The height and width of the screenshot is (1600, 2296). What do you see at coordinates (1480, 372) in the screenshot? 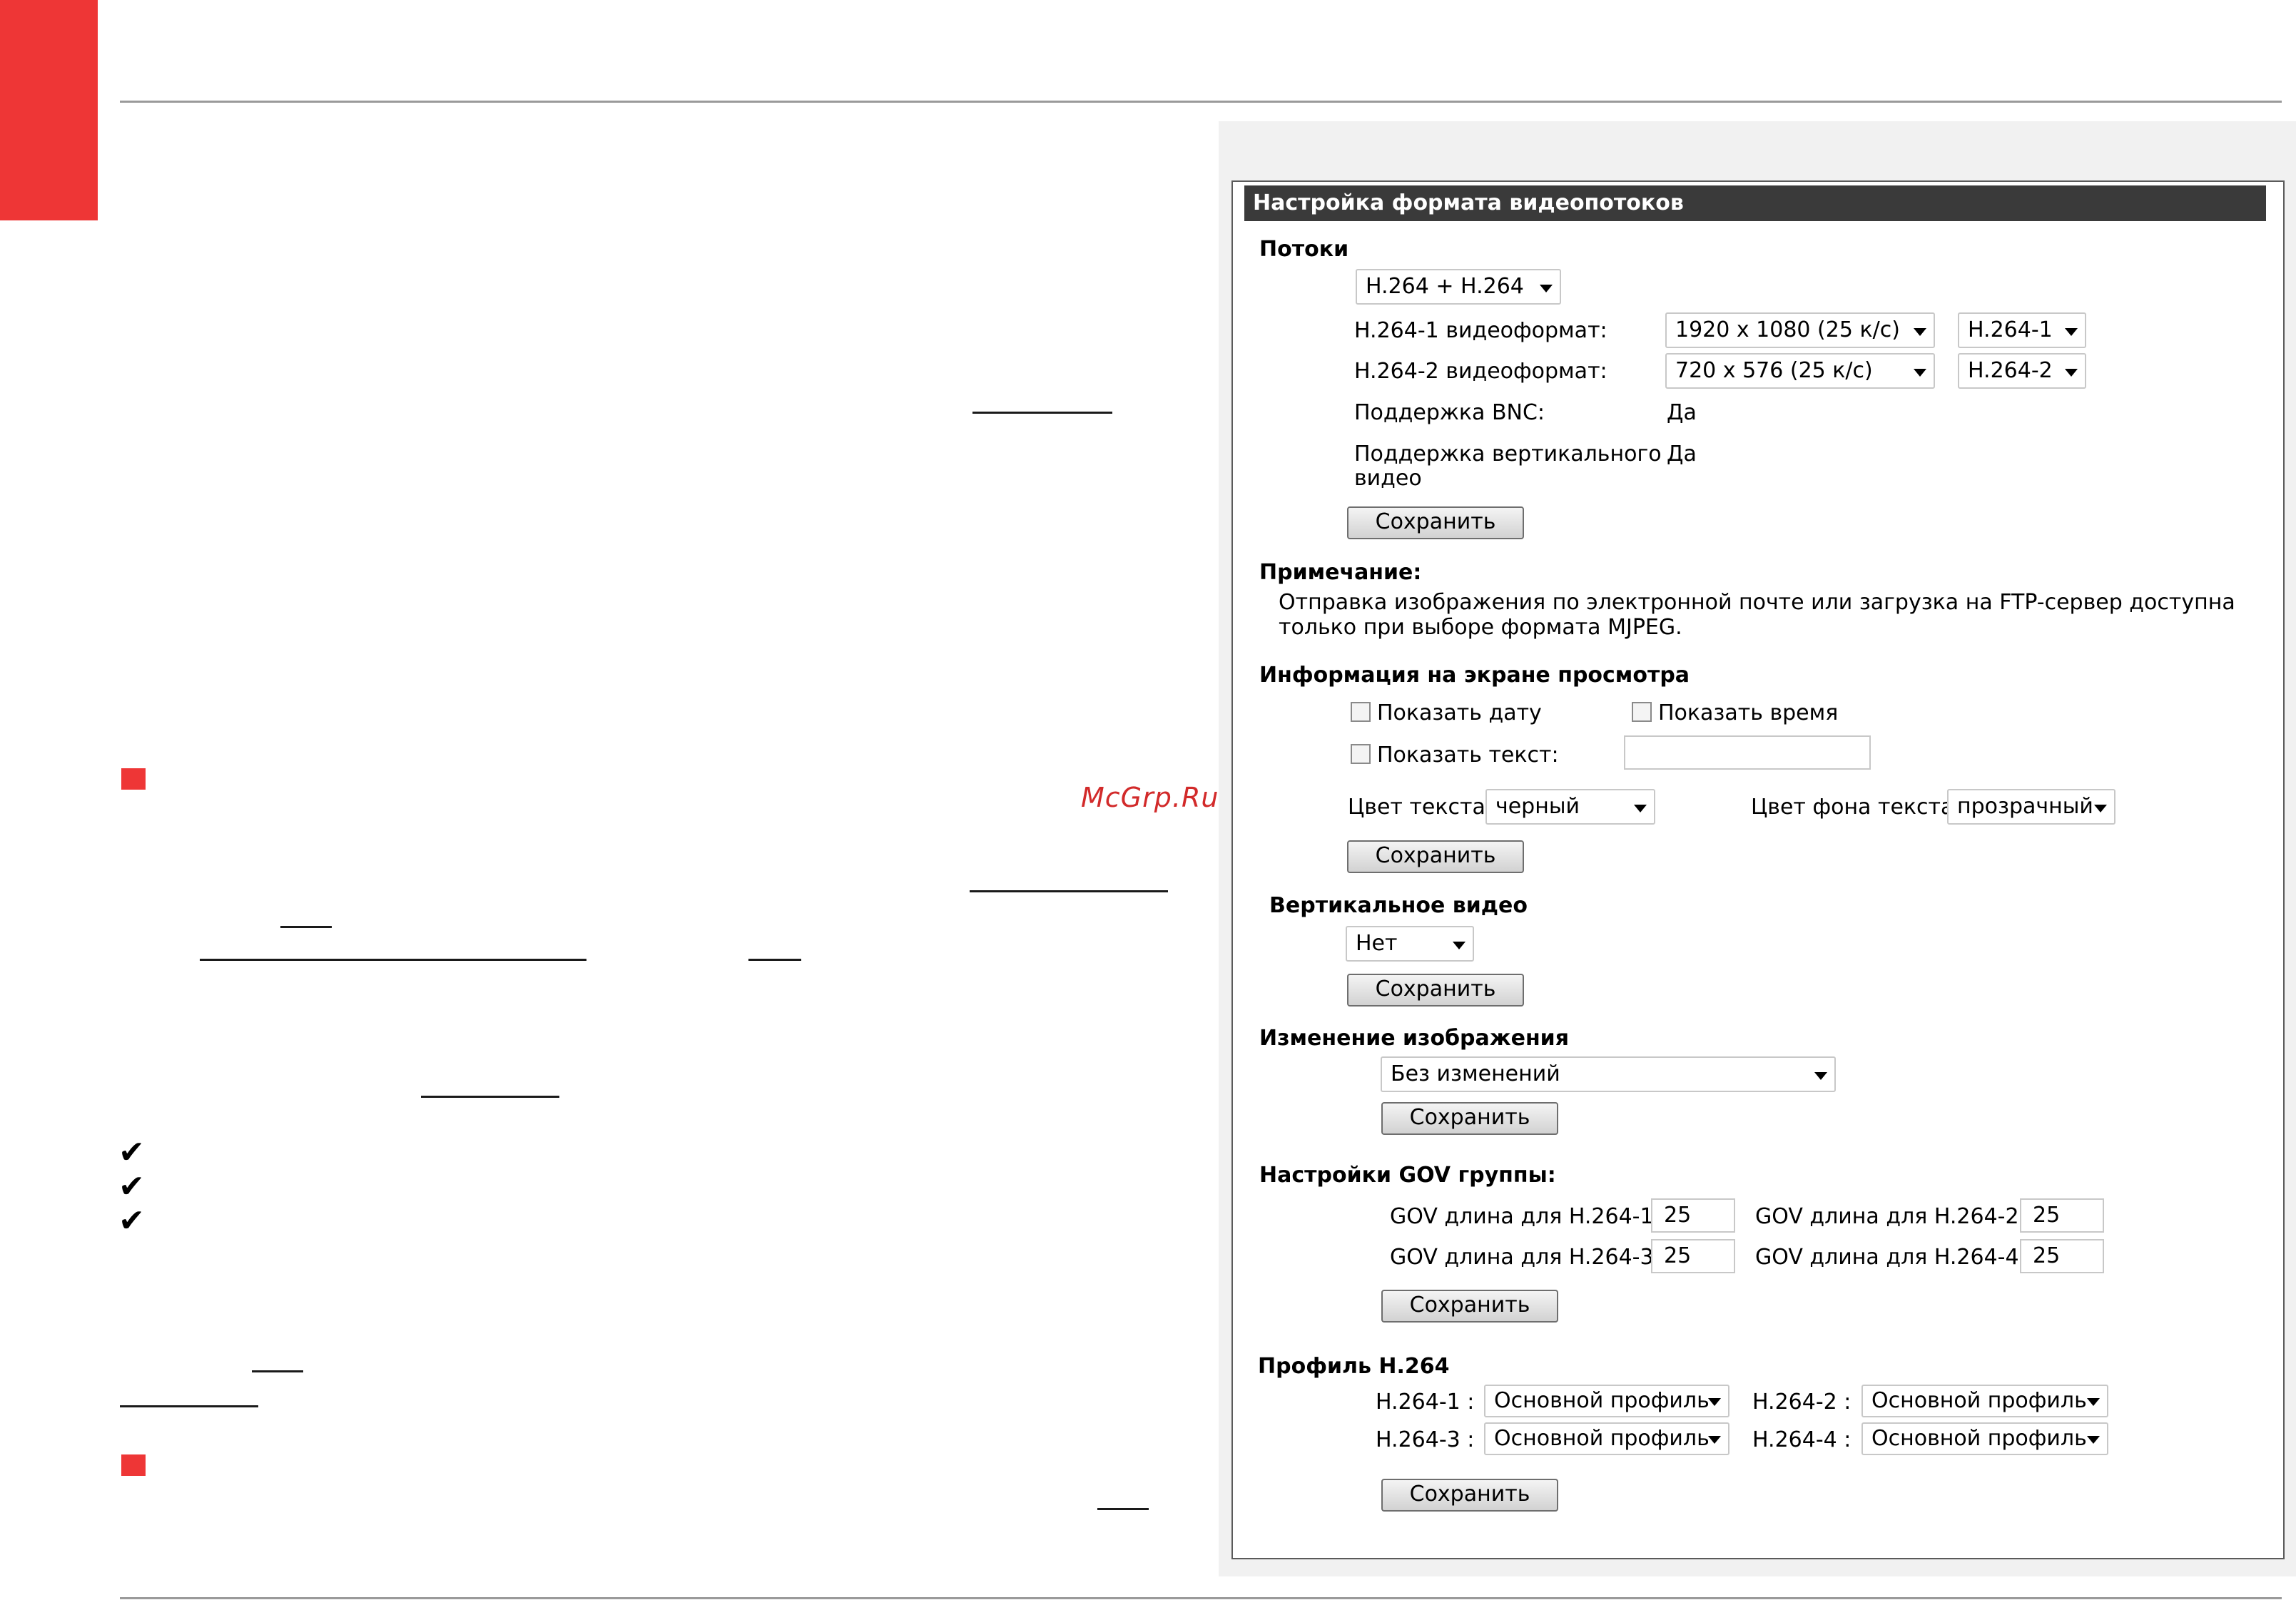
I see `fmt2-label: H.264-2 видеоформат:` at bounding box center [1480, 372].